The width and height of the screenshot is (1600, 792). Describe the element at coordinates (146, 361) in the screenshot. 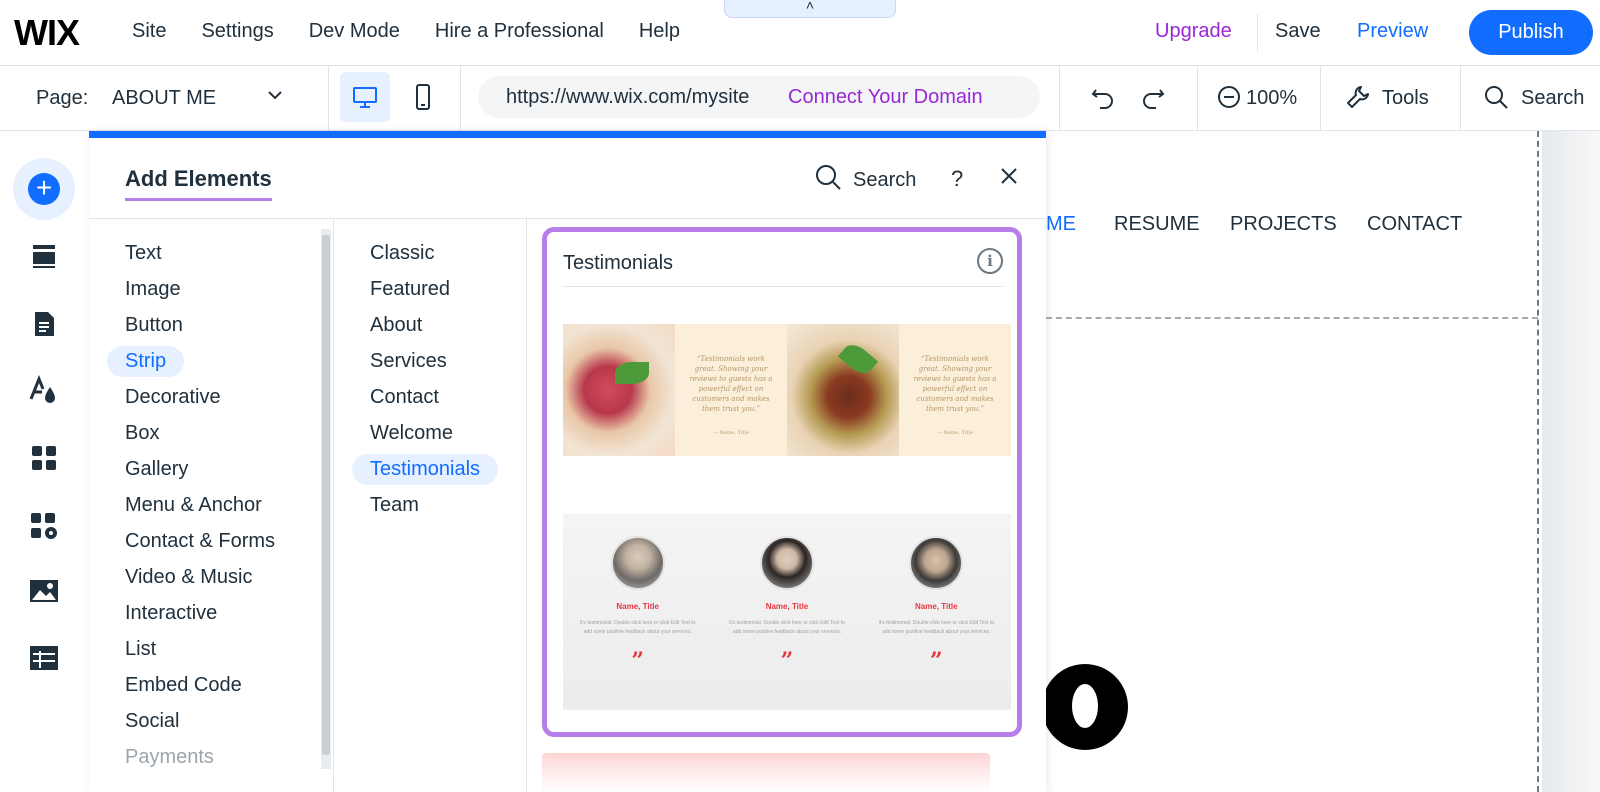

I see `category-strip: Strip` at that location.